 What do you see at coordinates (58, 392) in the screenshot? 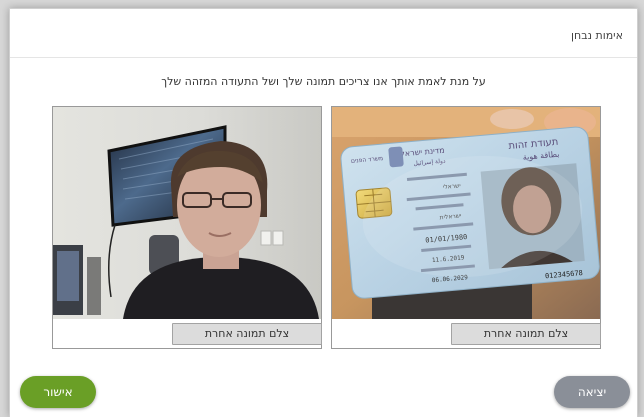
I see `confirm-button: אישור` at bounding box center [58, 392].